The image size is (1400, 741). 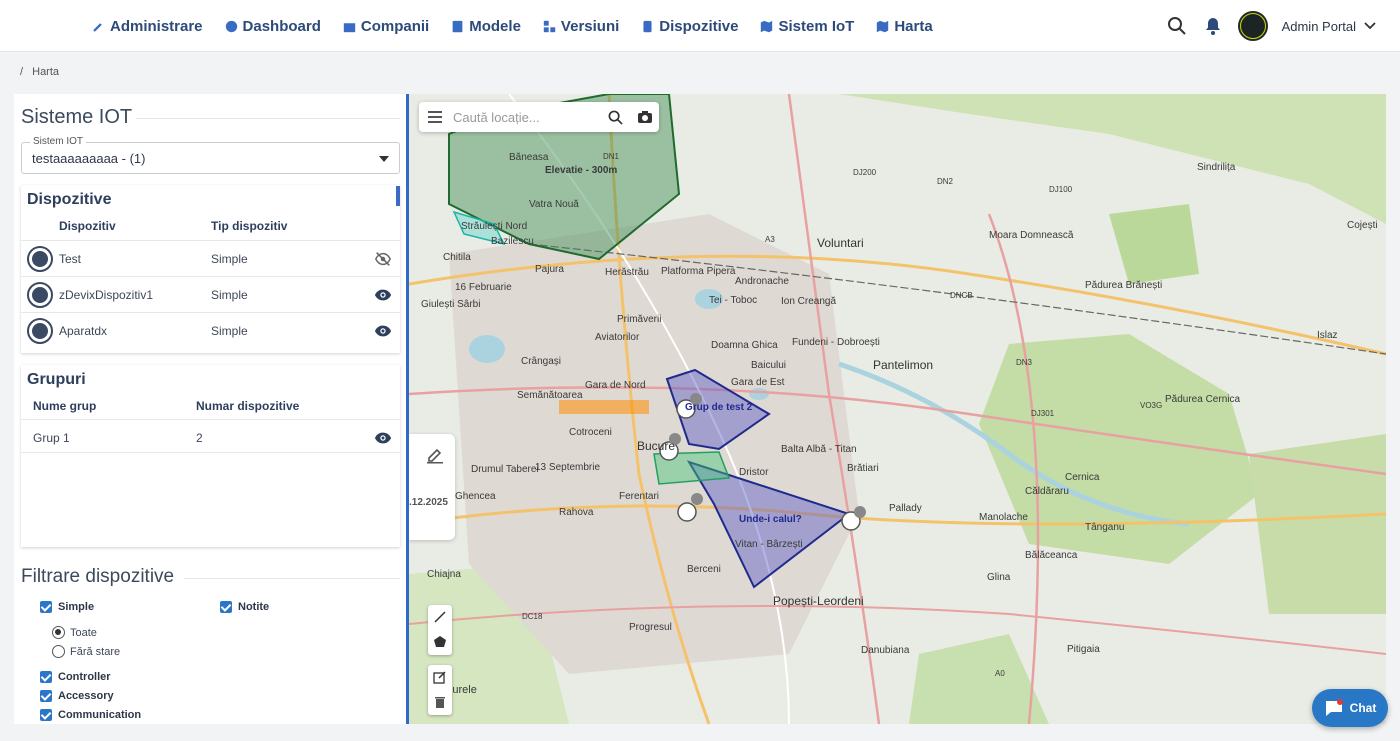 What do you see at coordinates (84, 677) in the screenshot?
I see `filter-label: Controller` at bounding box center [84, 677].